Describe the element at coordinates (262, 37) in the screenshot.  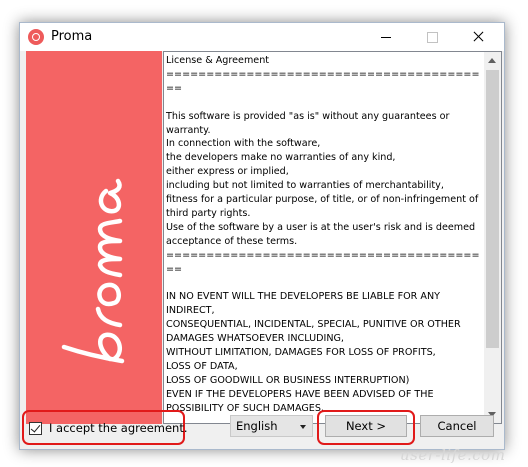
I see `title-bar: Proma` at that location.